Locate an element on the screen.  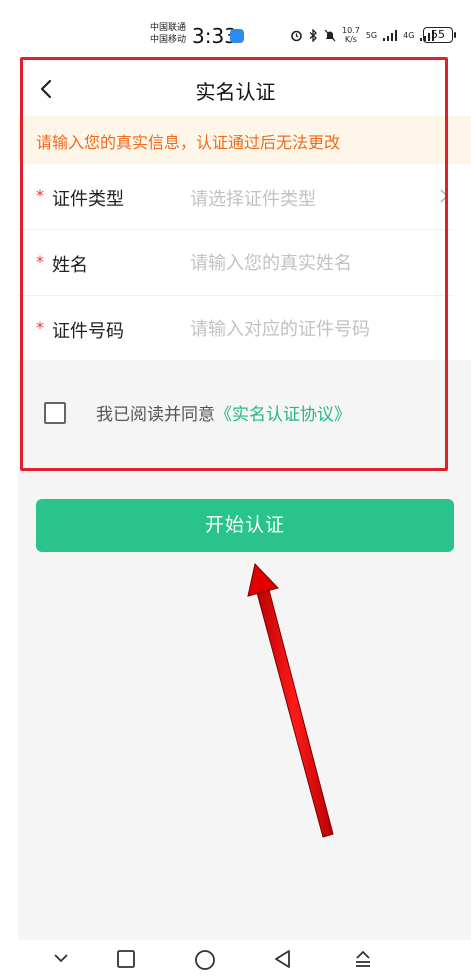
agreement-row: 我已阅读并同意 《实名认证协议》 is located at coordinates (197, 412).